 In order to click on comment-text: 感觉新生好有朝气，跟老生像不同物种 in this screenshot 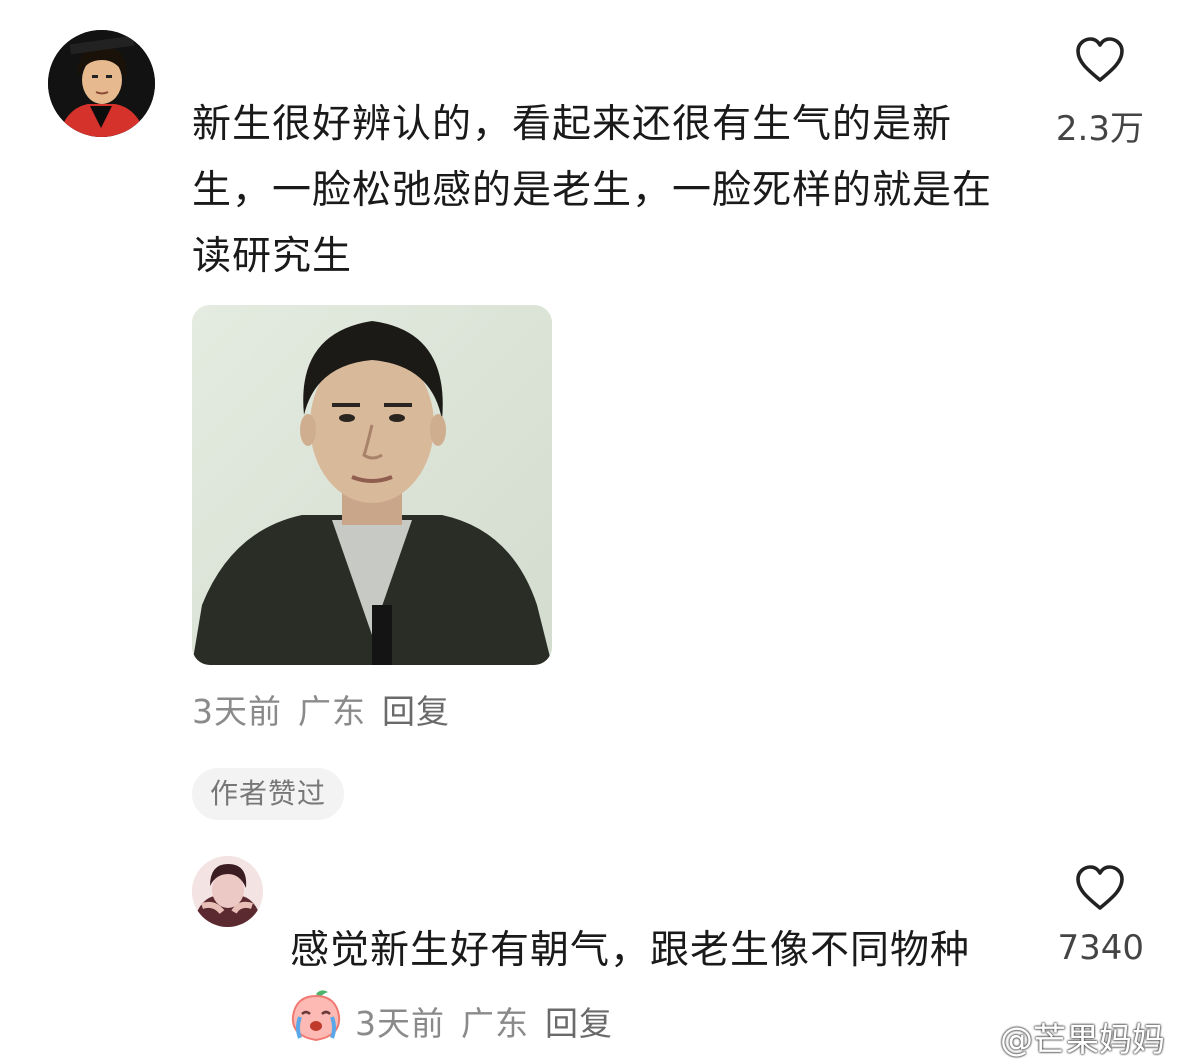, I will do `click(630, 950)`.